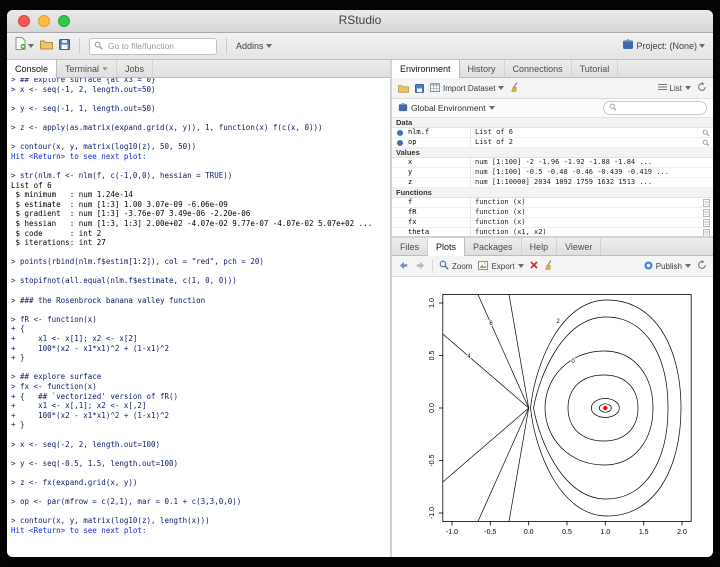 Image resolution: width=720 pixels, height=567 pixels. I want to click on tab-terminal: Terminal, so click(87, 68).